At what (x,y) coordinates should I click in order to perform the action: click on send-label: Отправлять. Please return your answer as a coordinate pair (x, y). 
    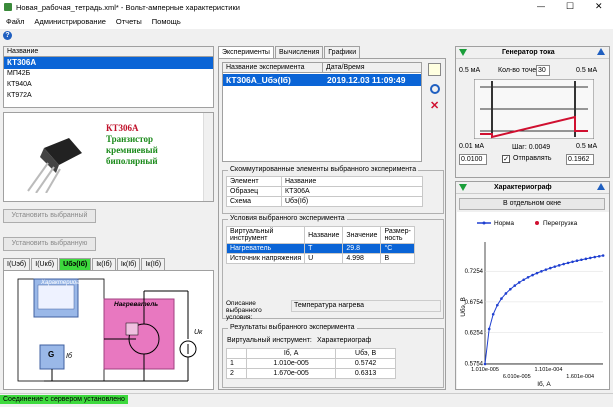
    Looking at the image, I should click on (532, 158).